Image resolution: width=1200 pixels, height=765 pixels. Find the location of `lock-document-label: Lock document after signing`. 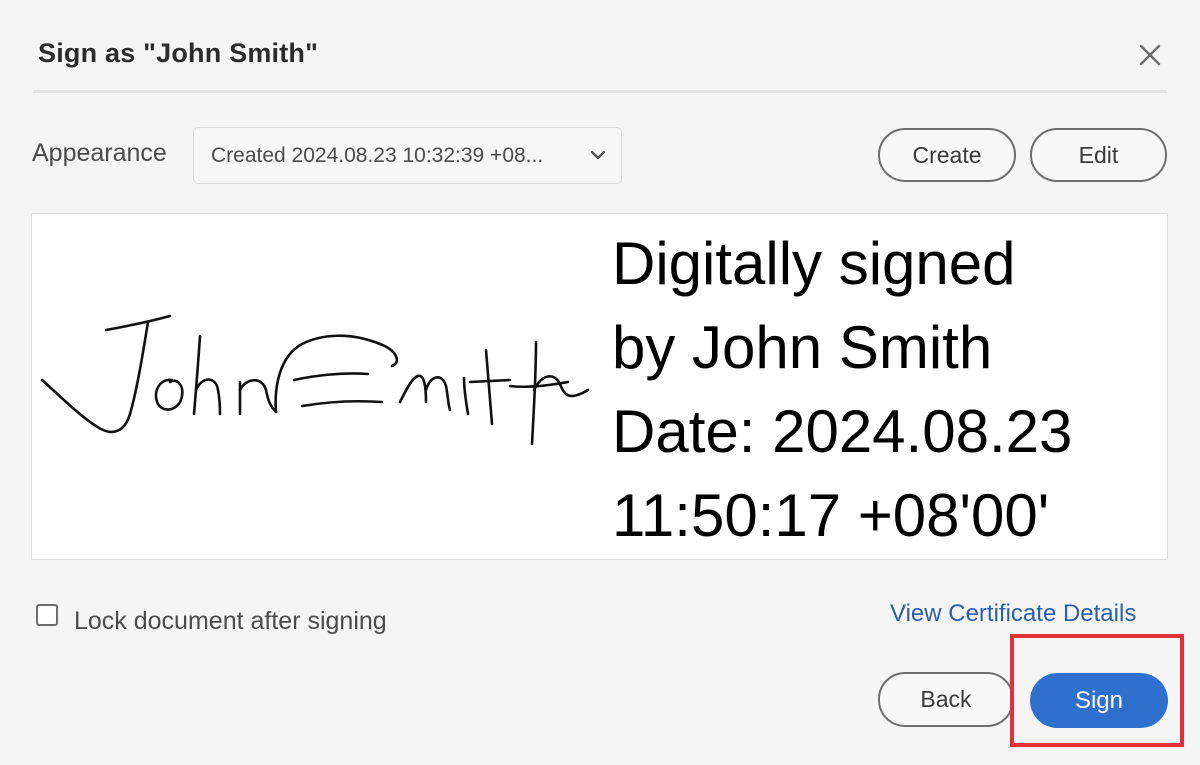

lock-document-label: Lock document after signing is located at coordinates (230, 621).